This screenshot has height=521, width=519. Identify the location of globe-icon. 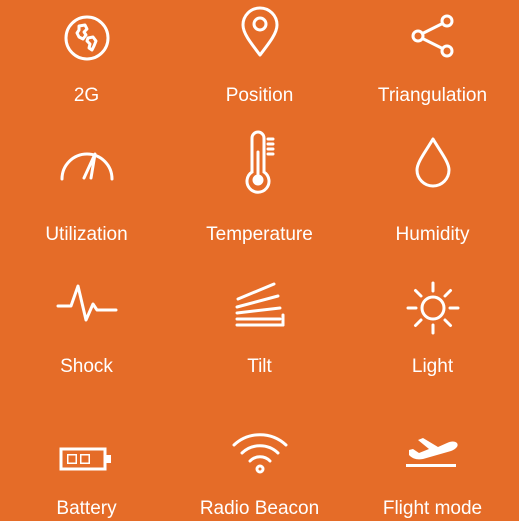
(87, 38).